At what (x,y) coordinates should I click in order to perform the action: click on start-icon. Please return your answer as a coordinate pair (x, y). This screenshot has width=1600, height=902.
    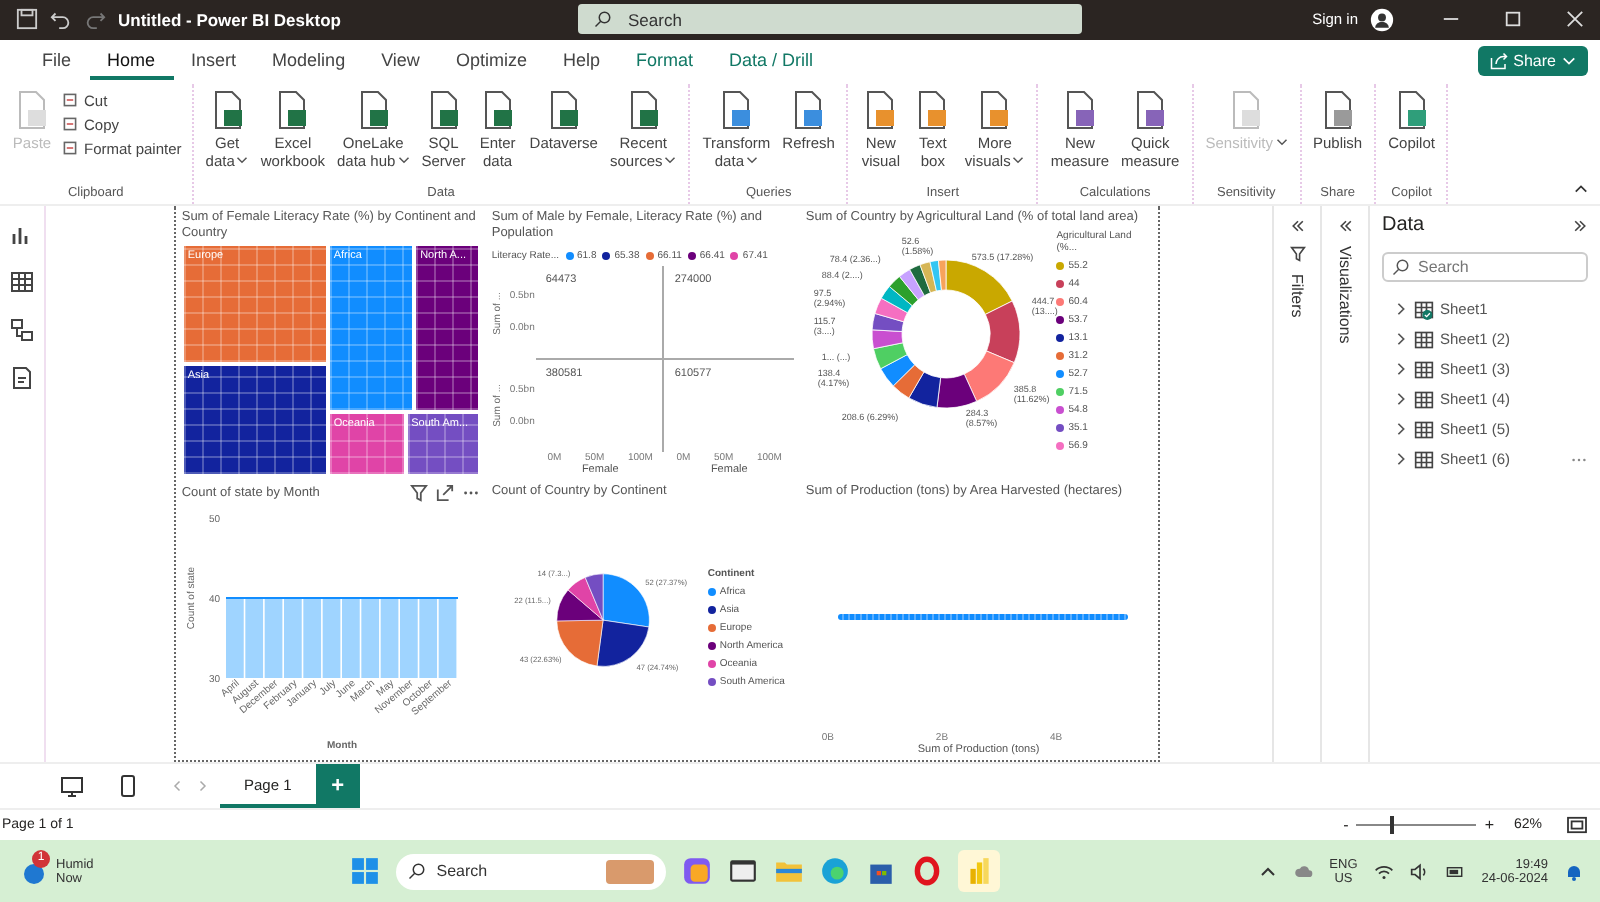
    Looking at the image, I should click on (365, 871).